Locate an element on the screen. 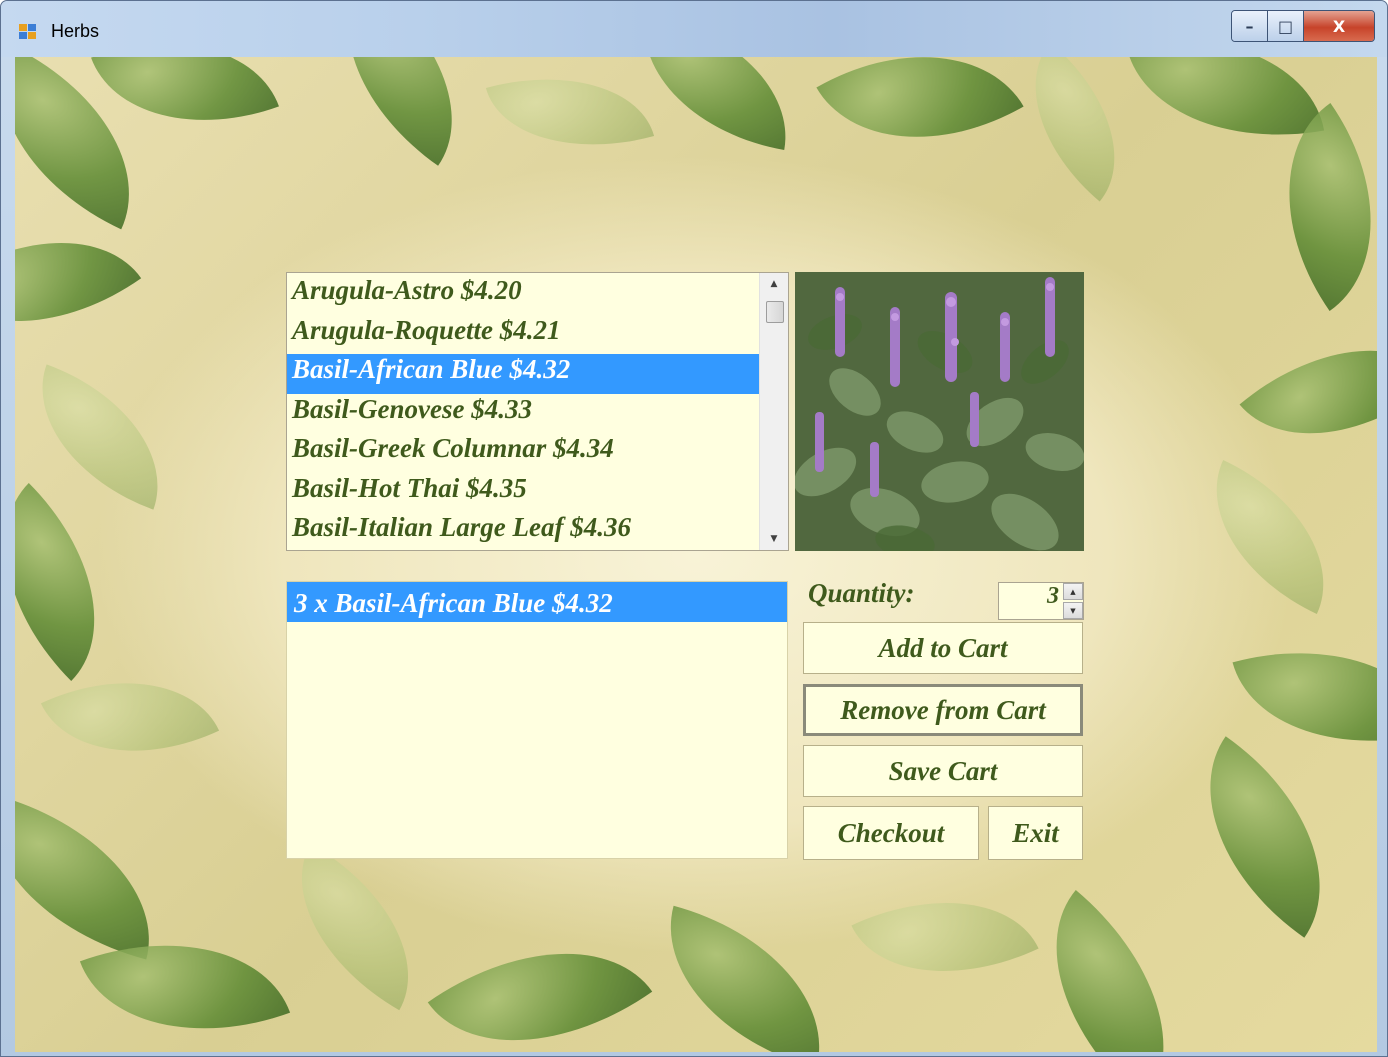  close-button: X is located at coordinates (1339, 26).